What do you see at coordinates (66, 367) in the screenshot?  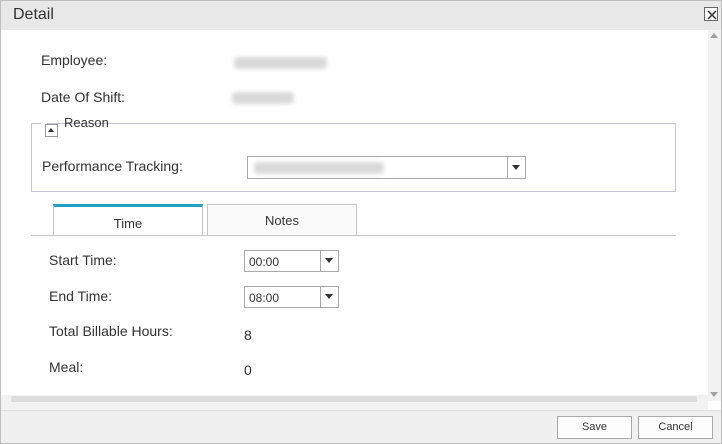 I see `meal-label: Meal:` at bounding box center [66, 367].